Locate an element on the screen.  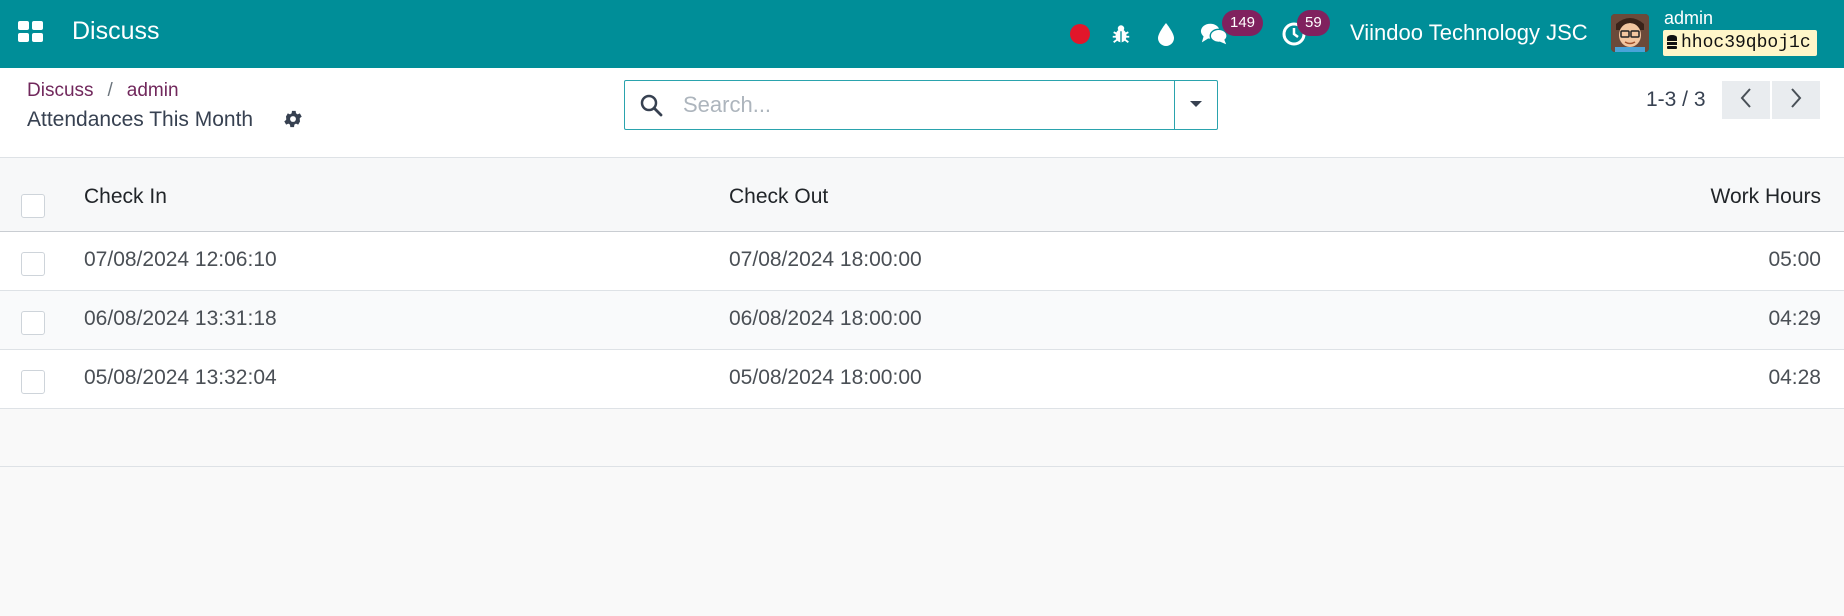
gear-icon is located at coordinates (293, 121).